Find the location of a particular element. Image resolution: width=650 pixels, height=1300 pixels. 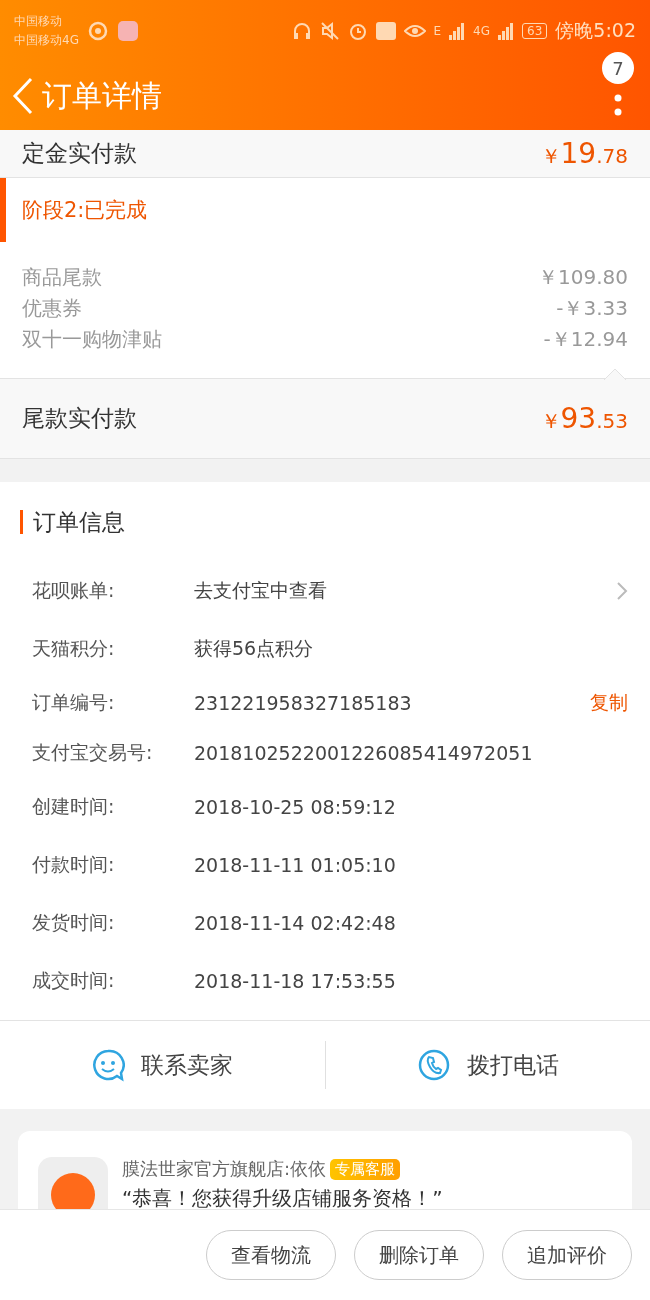

page-title: 订单详情 is located at coordinates (102, 95).